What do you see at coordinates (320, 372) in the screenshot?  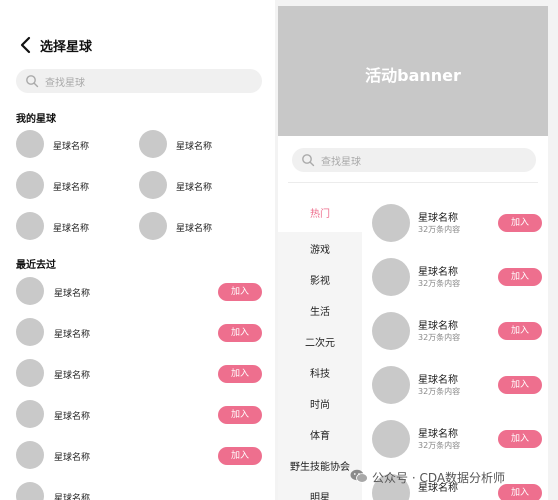 I see `category-tech: 科技` at bounding box center [320, 372].